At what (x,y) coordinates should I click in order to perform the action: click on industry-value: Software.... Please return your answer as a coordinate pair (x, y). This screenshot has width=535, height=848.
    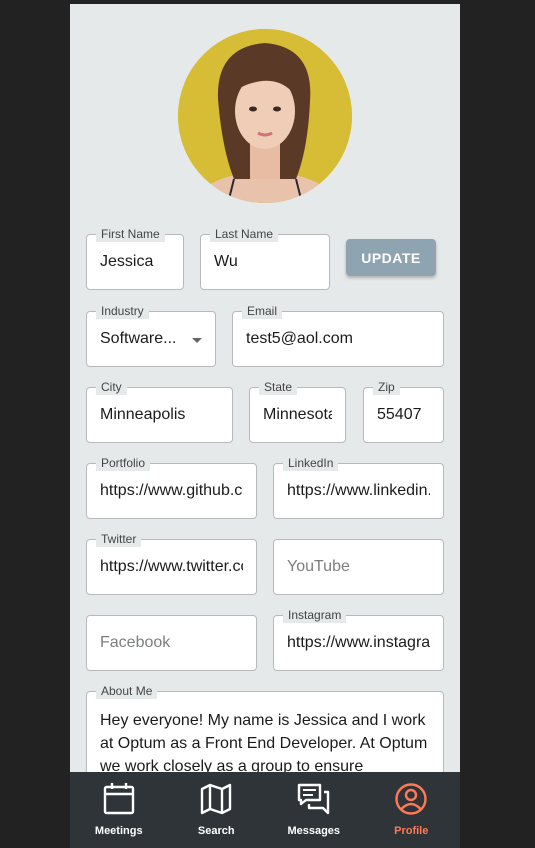
    Looking at the image, I should click on (142, 339).